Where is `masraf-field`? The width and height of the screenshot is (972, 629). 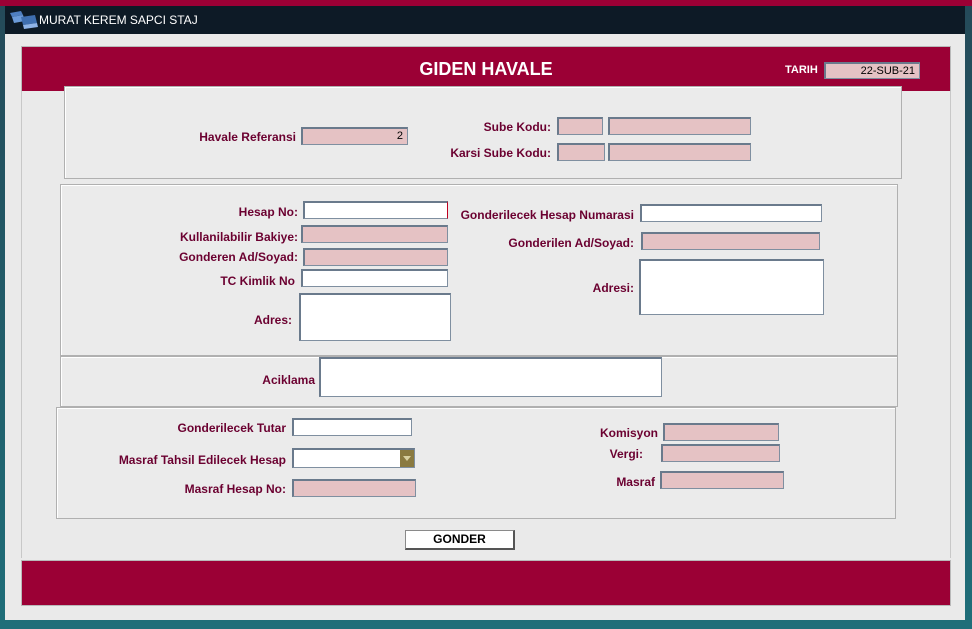 masraf-field is located at coordinates (722, 480).